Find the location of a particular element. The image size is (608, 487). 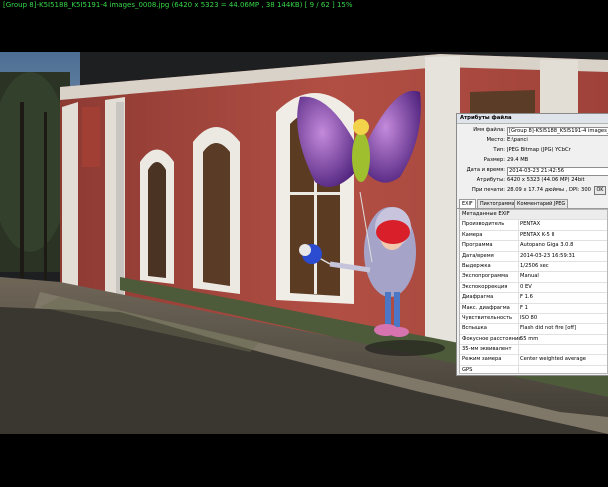

exif-value: PENTAX is located at coordinates (530, 224).